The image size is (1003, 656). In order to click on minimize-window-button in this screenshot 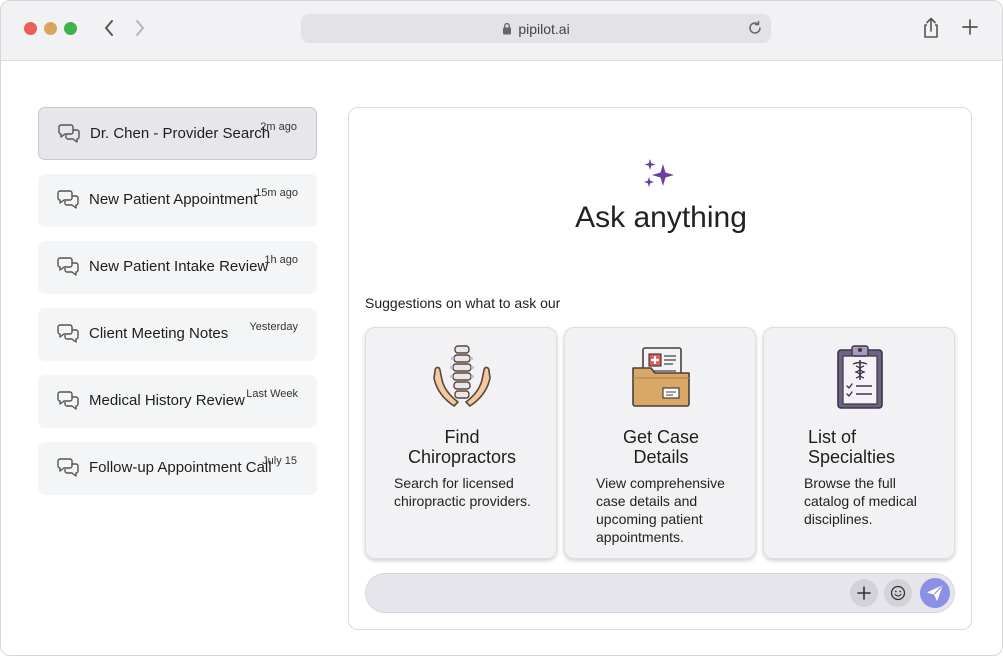, I will do `click(50, 28)`.